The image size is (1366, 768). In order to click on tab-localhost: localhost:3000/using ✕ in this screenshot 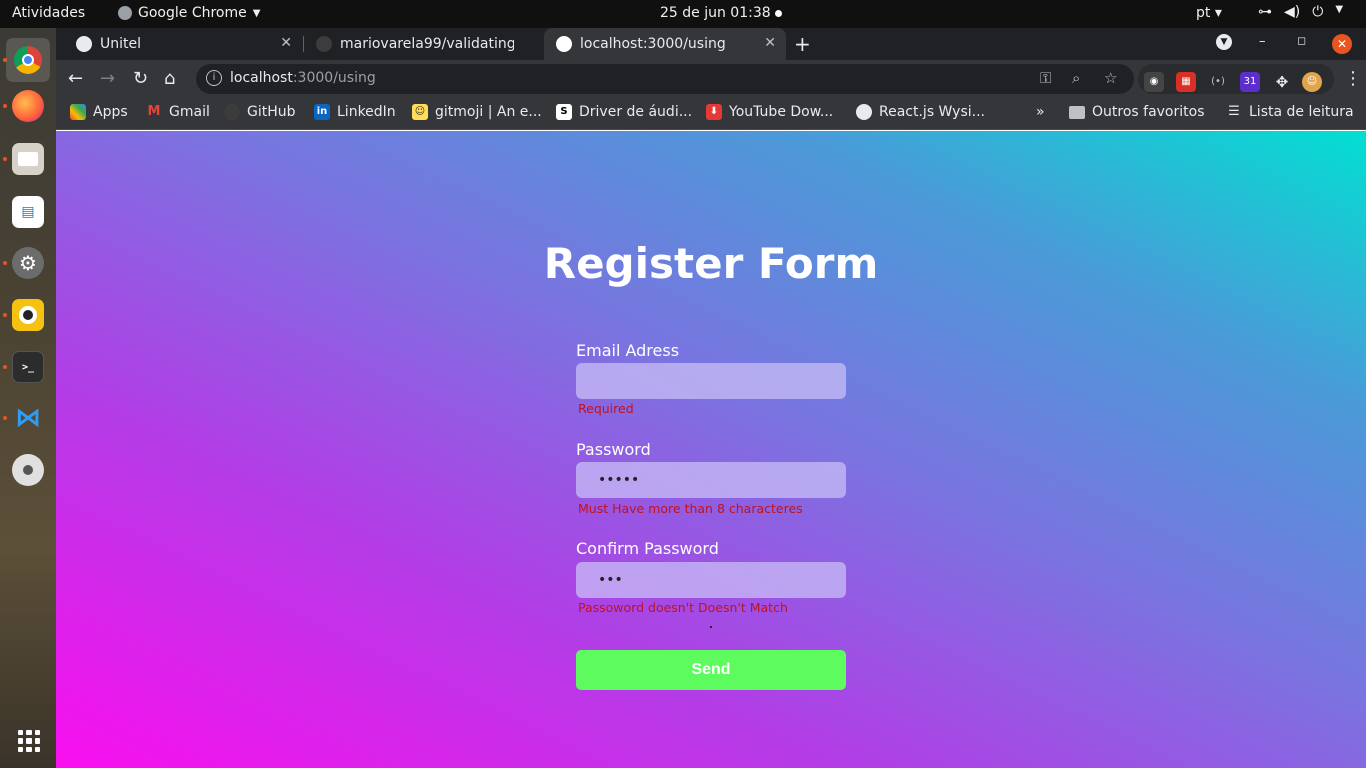, I will do `click(665, 44)`.